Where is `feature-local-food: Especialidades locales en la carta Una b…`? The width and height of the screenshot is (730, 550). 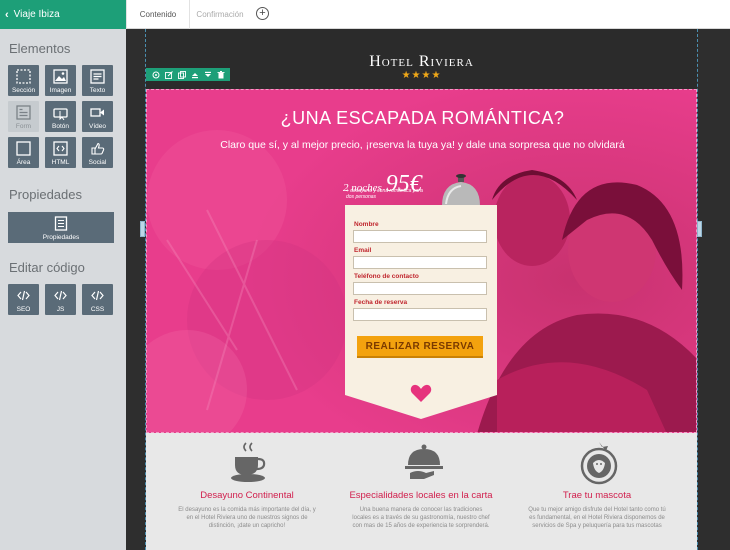
feature-local-food: Especialidades locales en la carta Una b… is located at coordinates (421, 491).